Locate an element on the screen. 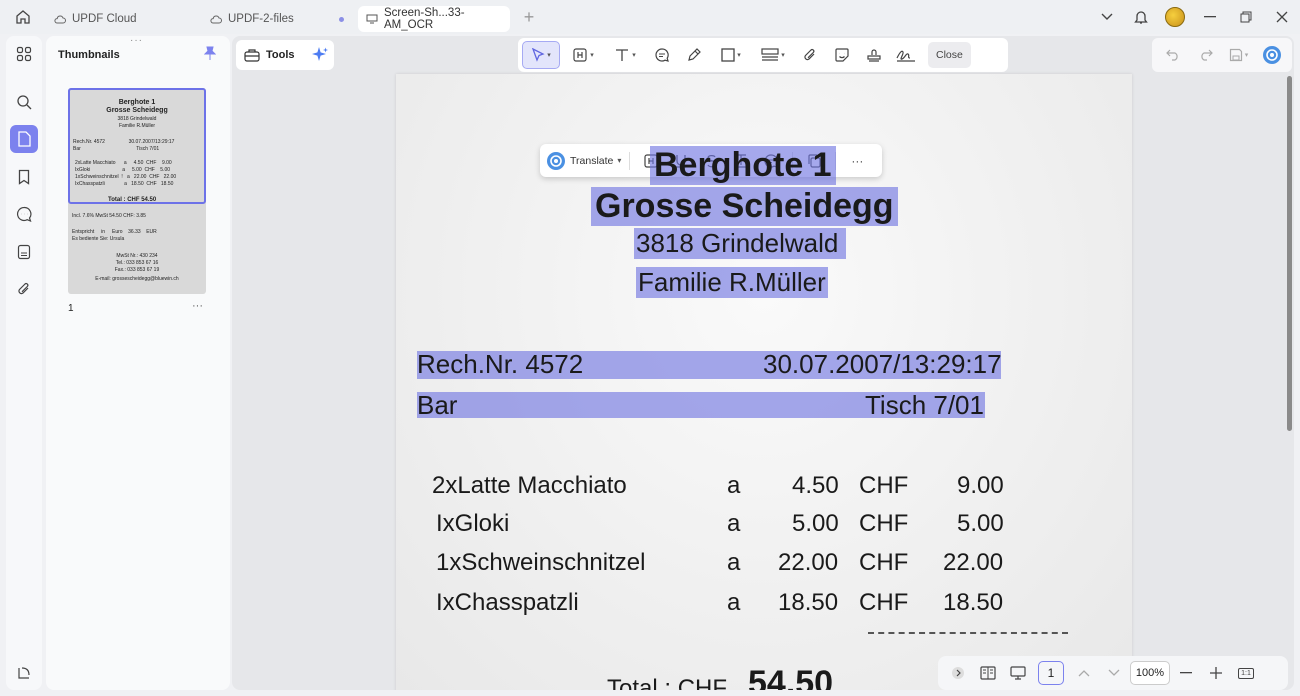 The width and height of the screenshot is (1300, 696). panel-grip: ··· is located at coordinates (136, 40).